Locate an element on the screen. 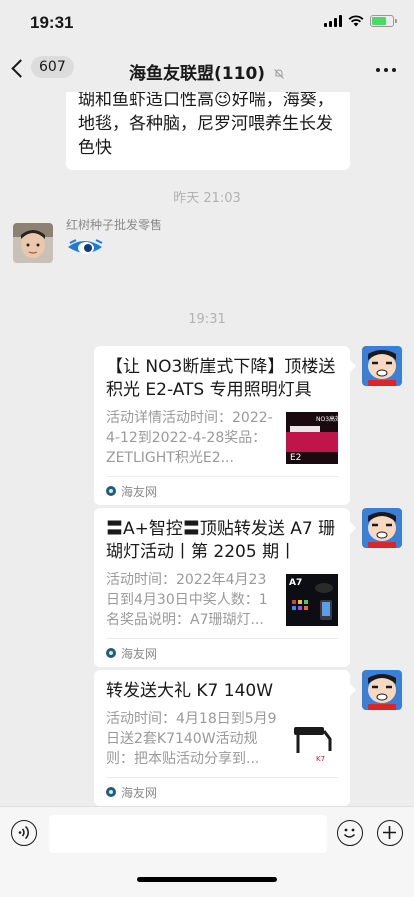 The width and height of the screenshot is (414, 897). child-photo-icon is located at coordinates (33, 243).